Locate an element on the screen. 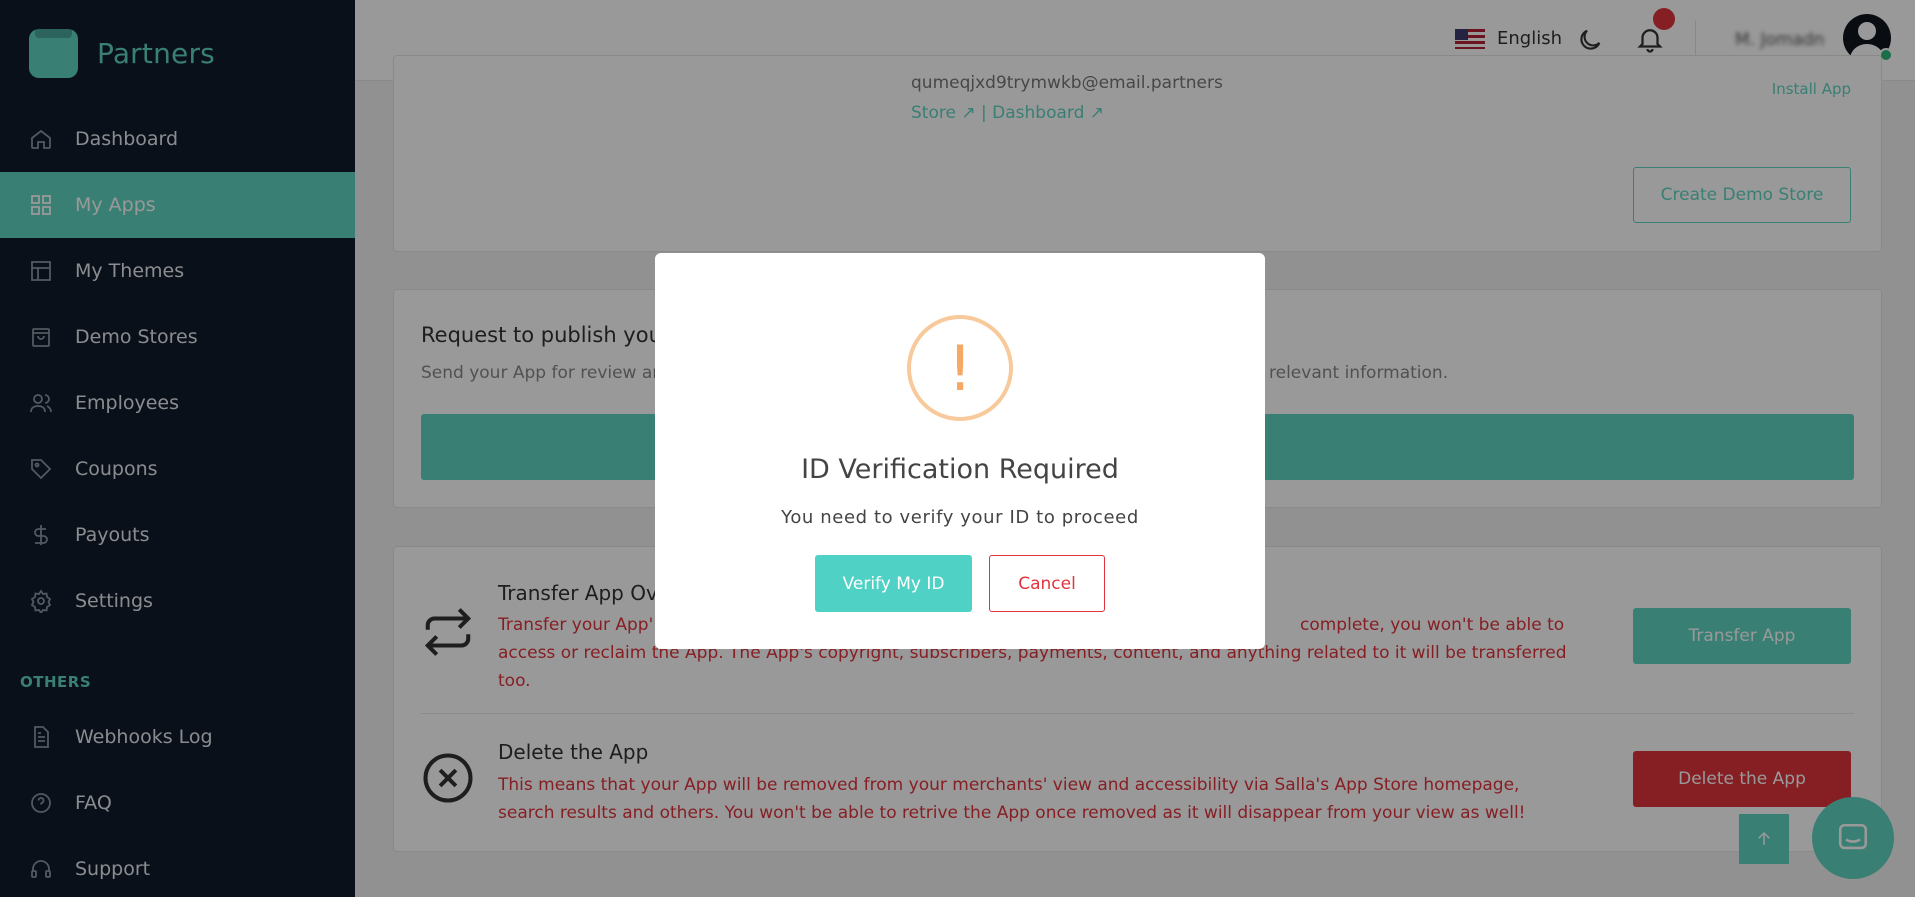 Image resolution: width=1915 pixels, height=897 pixels. modal-title: ID Verification Required is located at coordinates (960, 469).